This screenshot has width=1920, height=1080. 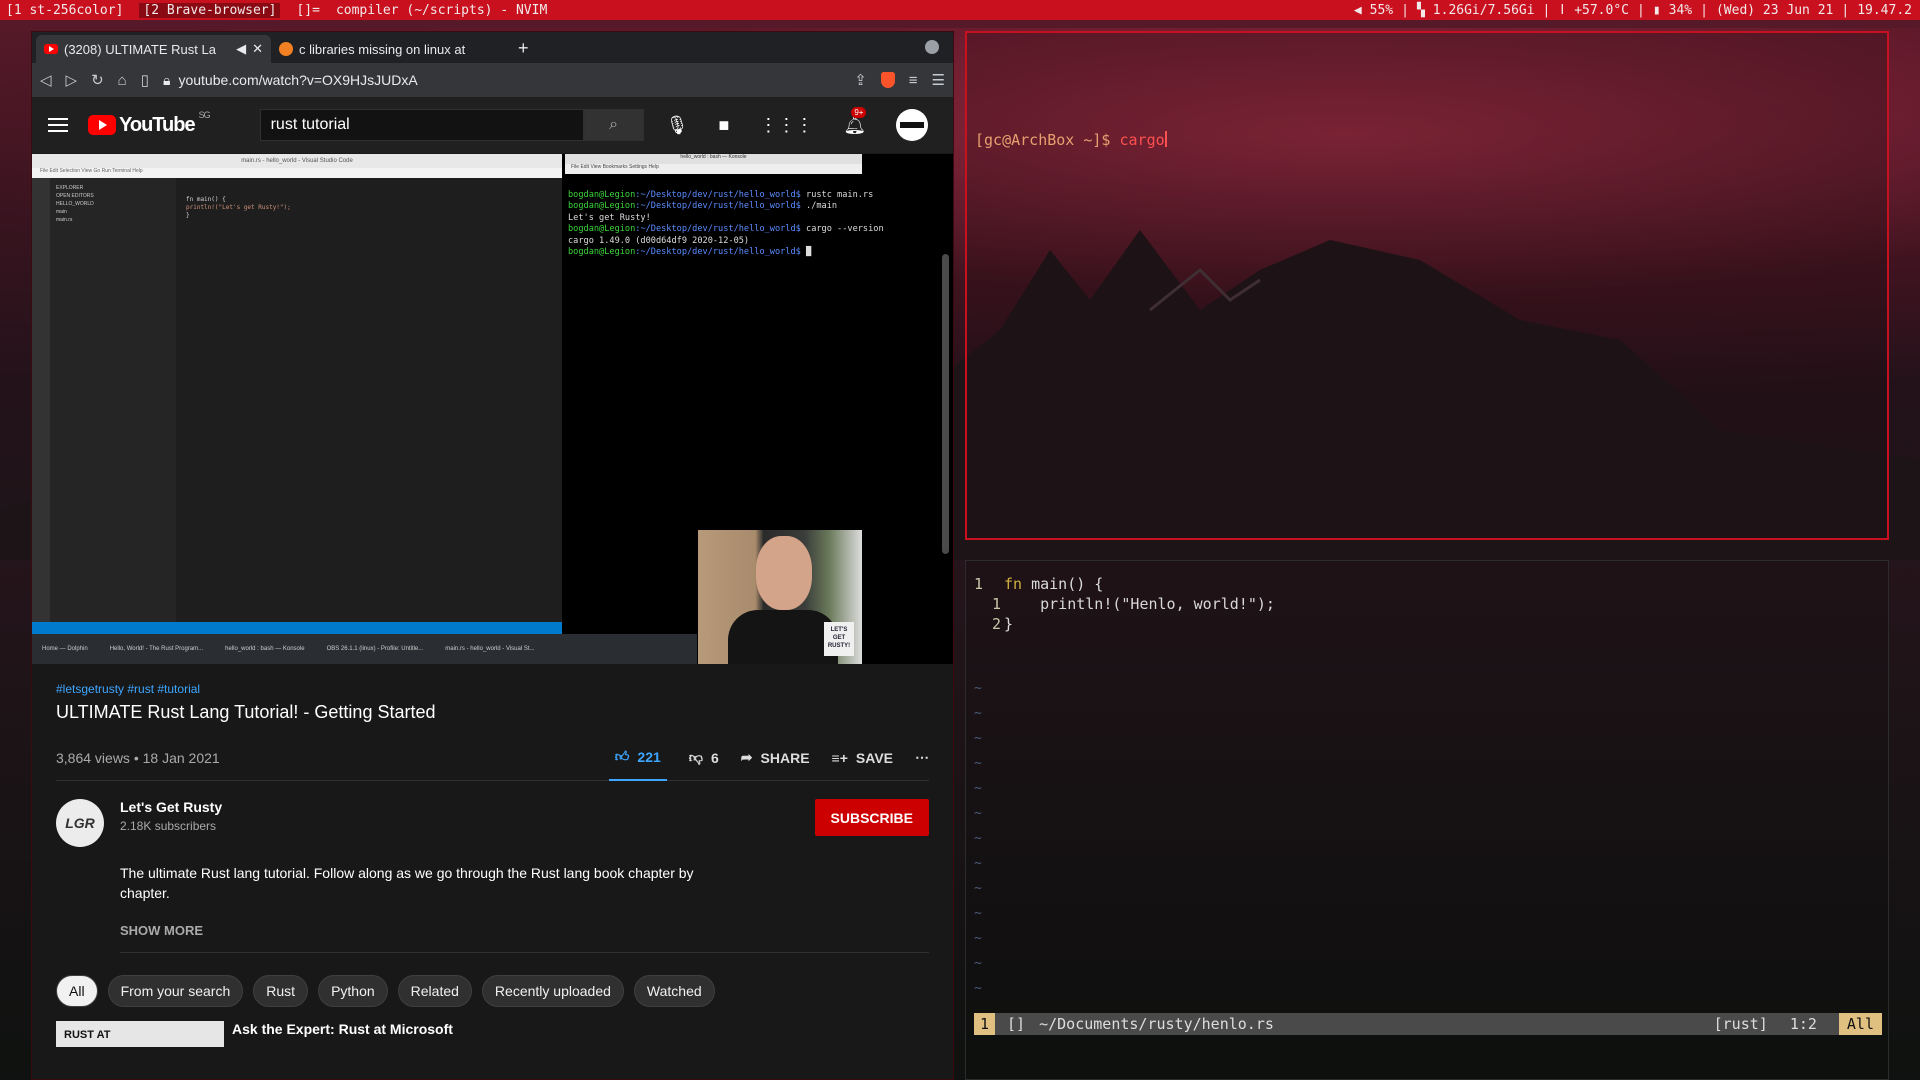 I want to click on like-button: 👍︎ 221, so click(x=637, y=758).